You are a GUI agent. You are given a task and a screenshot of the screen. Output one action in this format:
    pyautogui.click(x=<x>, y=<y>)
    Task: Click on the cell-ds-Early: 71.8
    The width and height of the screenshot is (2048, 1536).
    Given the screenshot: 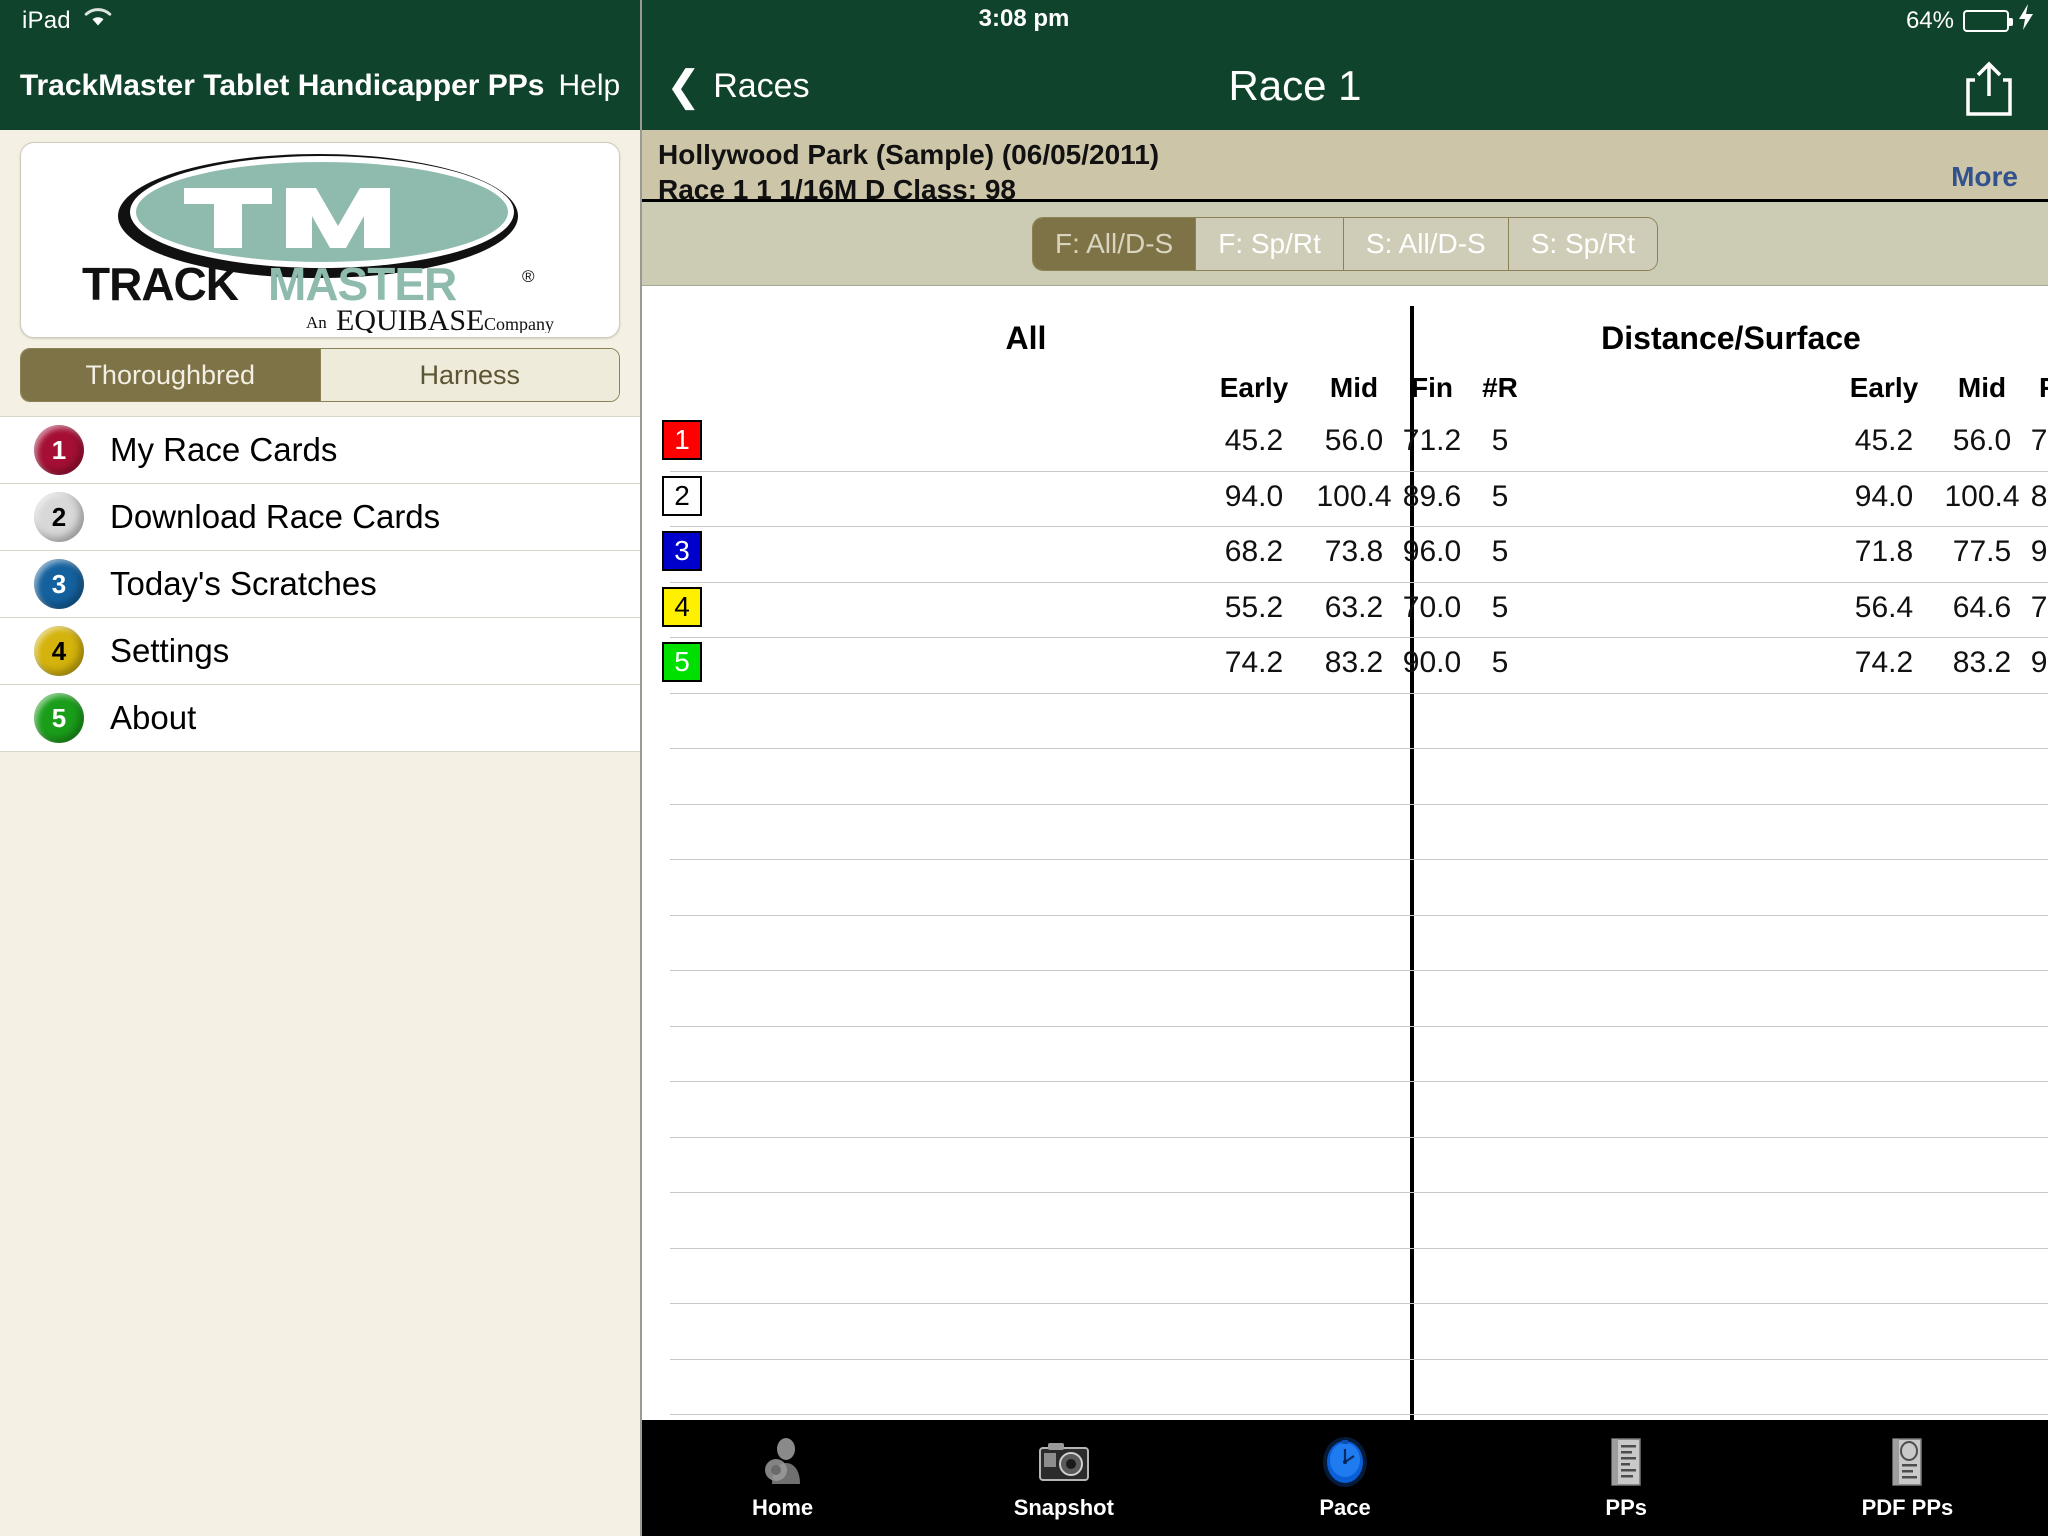 What is the action you would take?
    pyautogui.click(x=1884, y=551)
    